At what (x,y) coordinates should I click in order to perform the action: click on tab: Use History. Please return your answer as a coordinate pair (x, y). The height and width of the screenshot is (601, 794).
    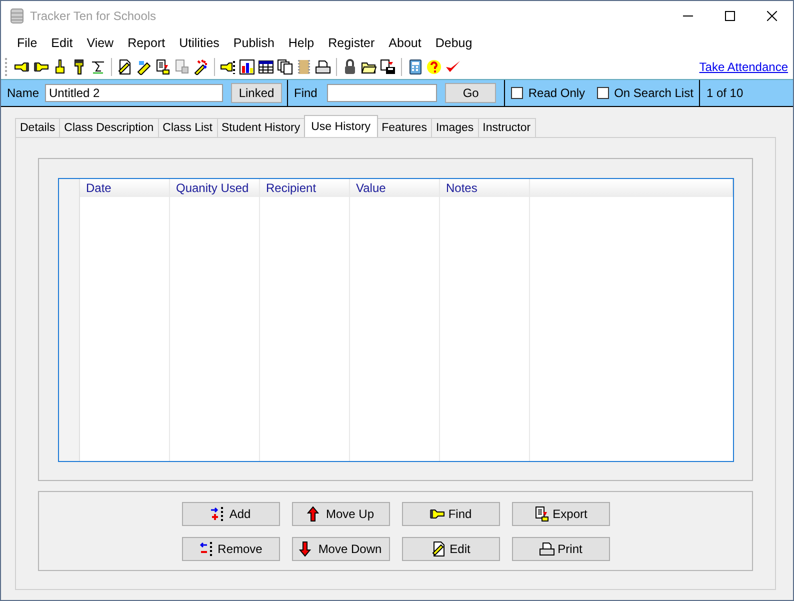
    Looking at the image, I should click on (341, 126).